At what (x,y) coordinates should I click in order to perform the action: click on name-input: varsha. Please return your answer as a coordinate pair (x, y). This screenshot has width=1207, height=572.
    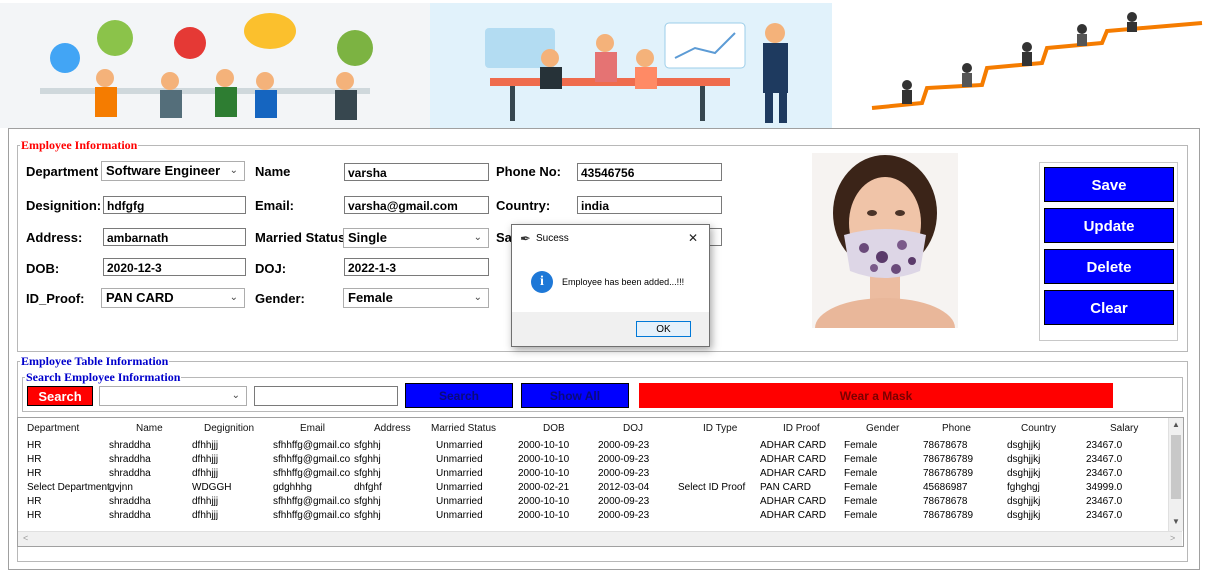
    Looking at the image, I should click on (416, 172).